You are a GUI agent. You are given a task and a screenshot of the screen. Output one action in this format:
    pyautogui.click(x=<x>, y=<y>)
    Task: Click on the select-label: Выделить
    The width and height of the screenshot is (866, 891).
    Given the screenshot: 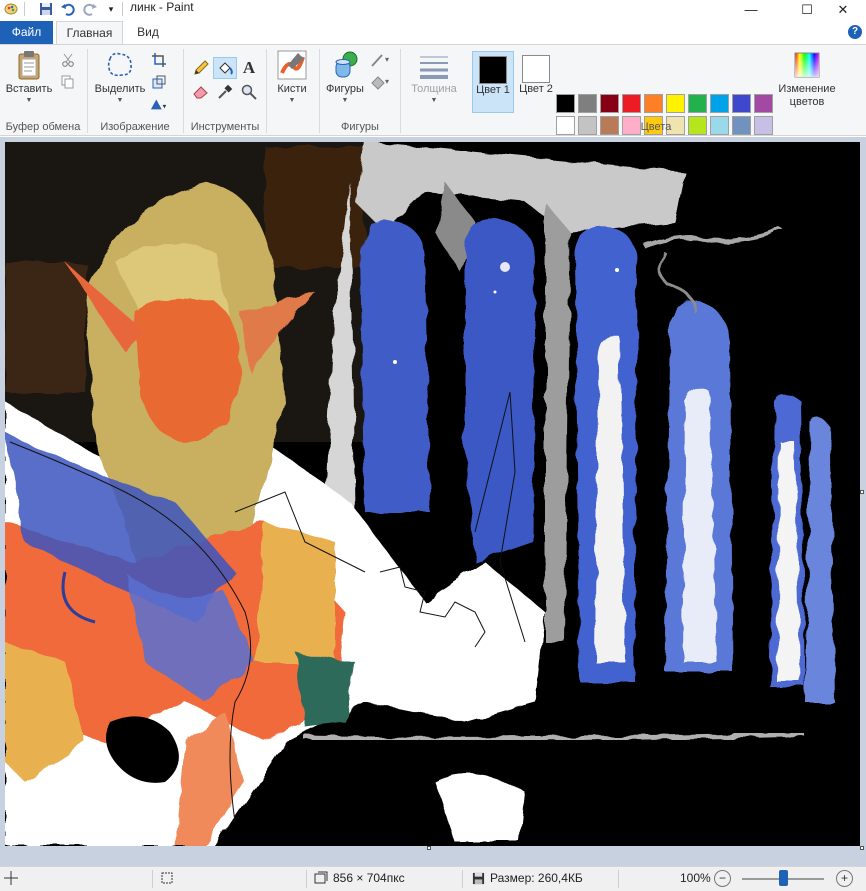 What is the action you would take?
    pyautogui.click(x=120, y=89)
    